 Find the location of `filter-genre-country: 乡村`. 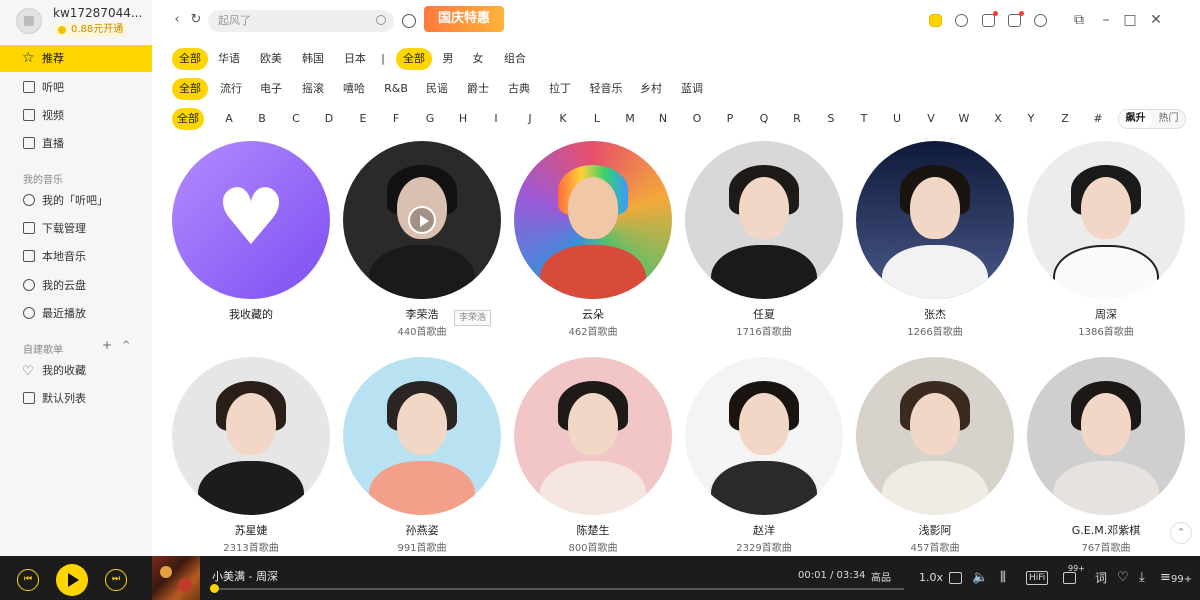

filter-genre-country: 乡村 is located at coordinates (651, 89).